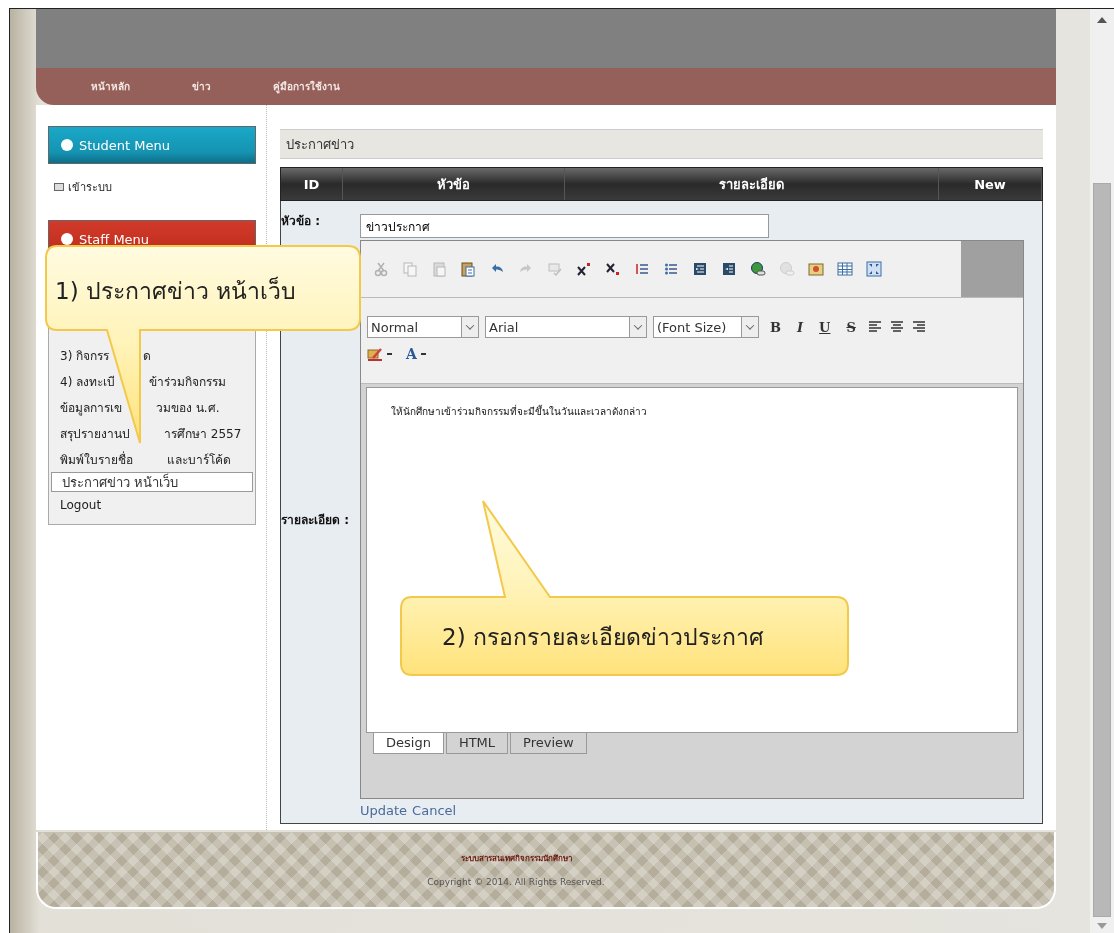 The height and width of the screenshot is (933, 1114). What do you see at coordinates (454, 184) in the screenshot?
I see `column-header: หัวข้อ` at bounding box center [454, 184].